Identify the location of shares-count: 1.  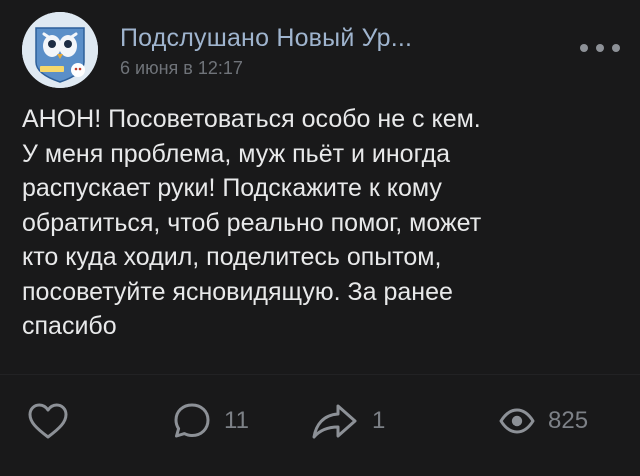
(379, 420).